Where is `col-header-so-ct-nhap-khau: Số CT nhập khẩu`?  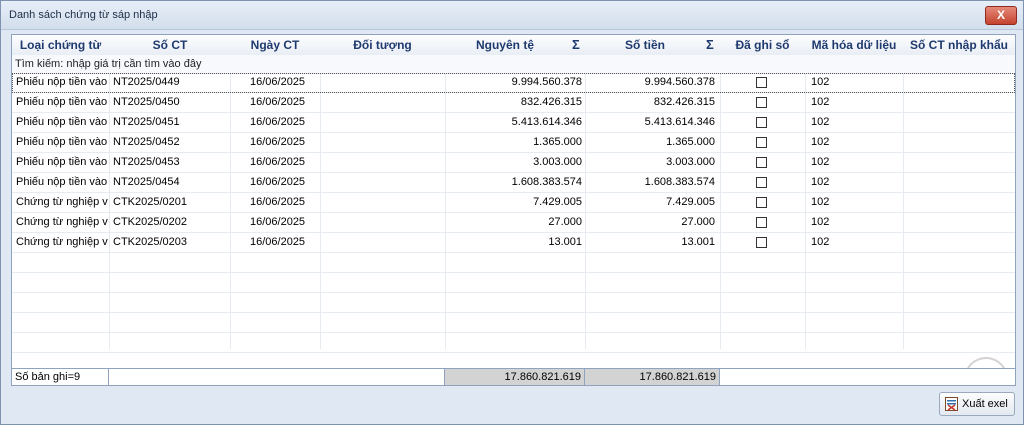
col-header-so-ct-nhap-khau: Số CT nhập khẩu is located at coordinates (959, 45).